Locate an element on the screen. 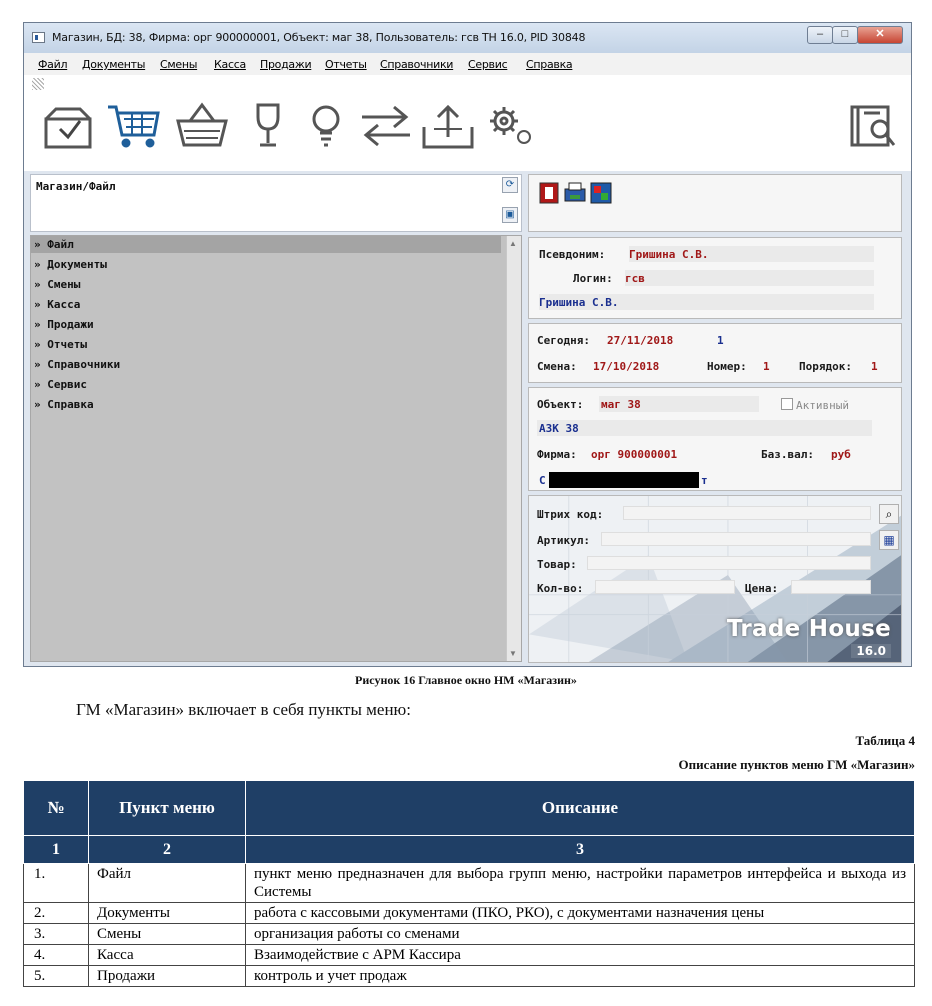  gears-icon is located at coordinates (512, 126).